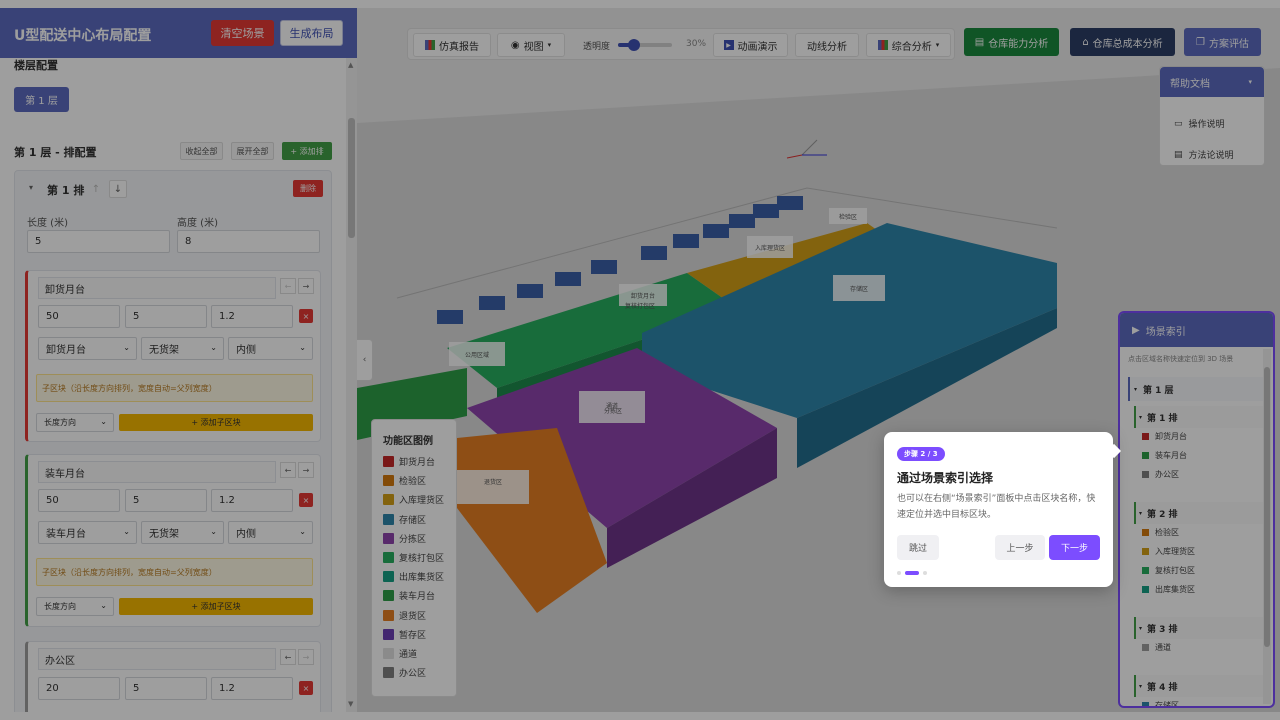 This screenshot has height=720, width=1280. I want to click on overall-analysis-dropdown: 综合分析 ▾, so click(908, 45).